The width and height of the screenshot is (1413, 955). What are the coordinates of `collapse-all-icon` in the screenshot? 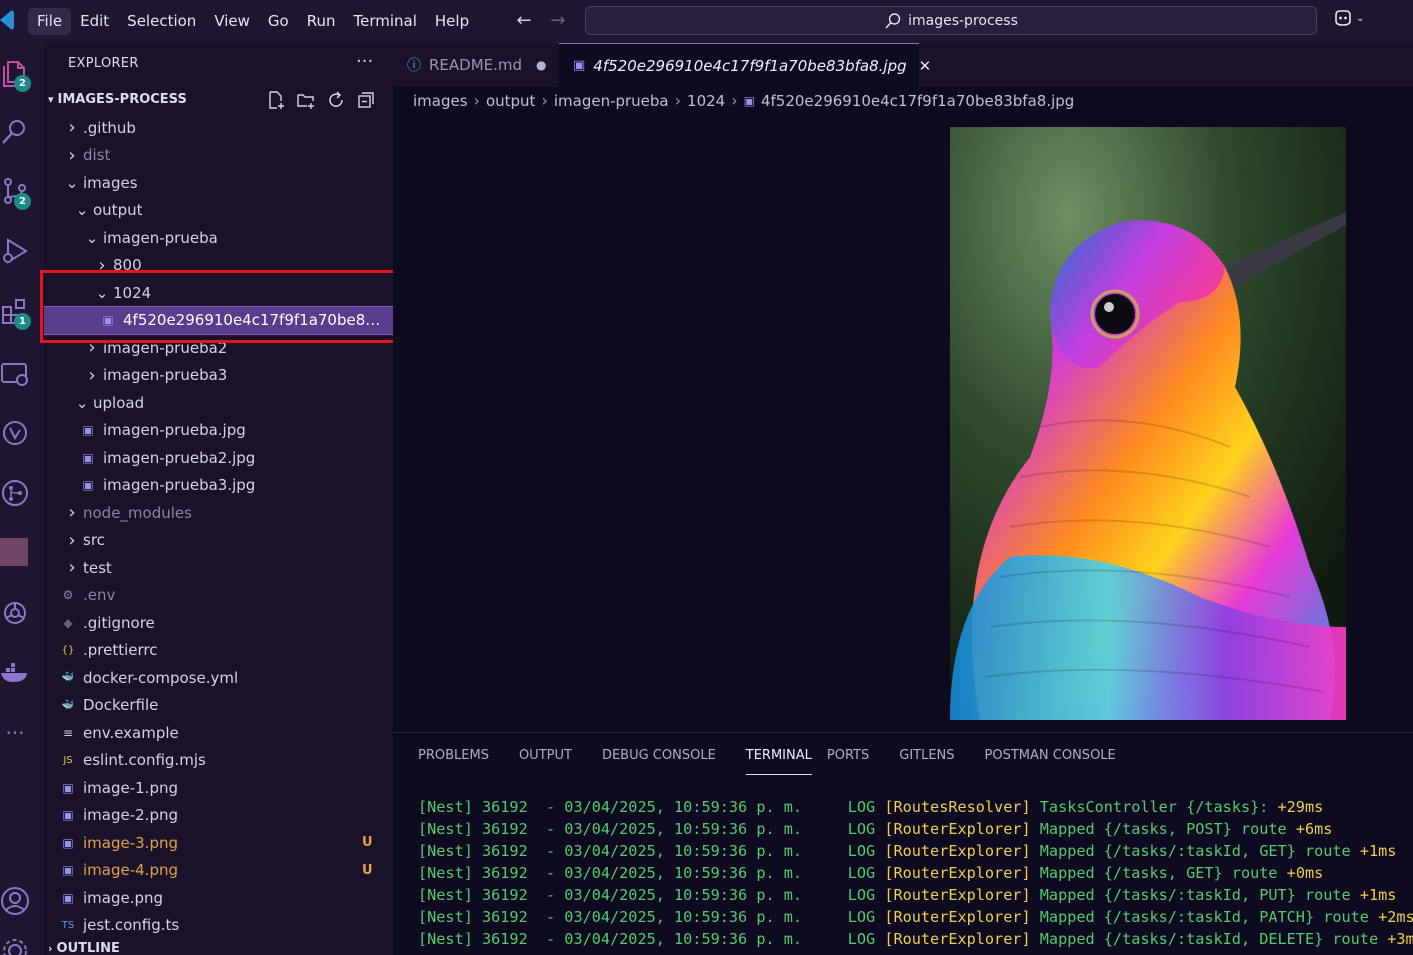 It's located at (366, 100).